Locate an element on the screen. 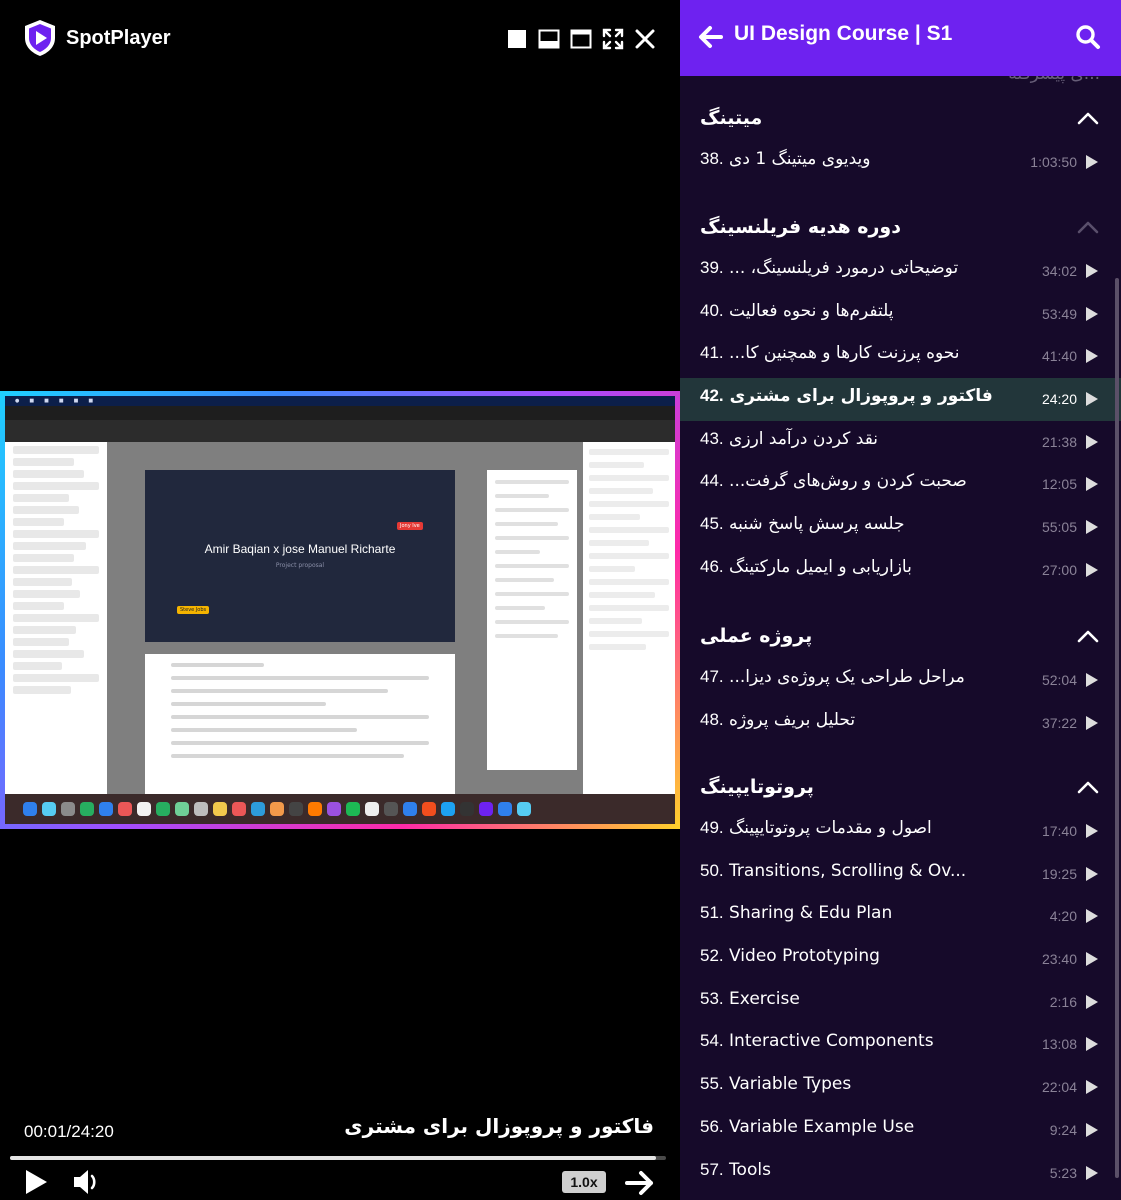 Image resolution: width=1121 pixels, height=1200 pixels. lesson-item-active: 42. فاکتور و پروپوزال برای مشتری 24:20 is located at coordinates (900, 399).